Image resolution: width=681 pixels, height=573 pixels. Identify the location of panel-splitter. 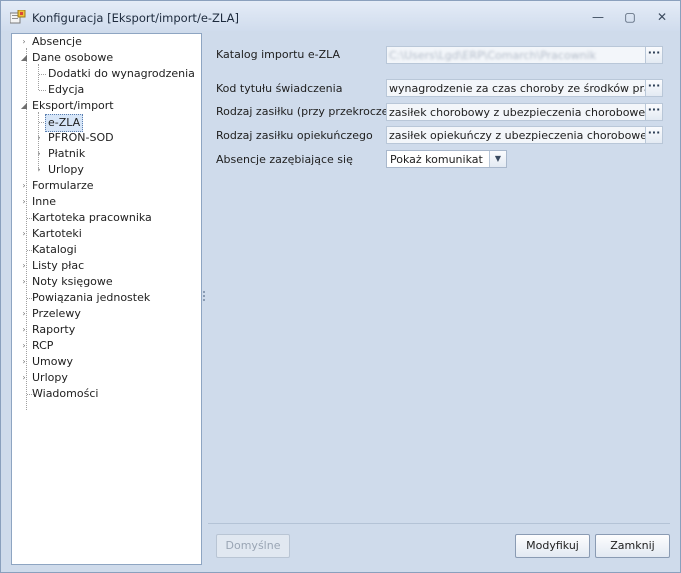
(204, 298).